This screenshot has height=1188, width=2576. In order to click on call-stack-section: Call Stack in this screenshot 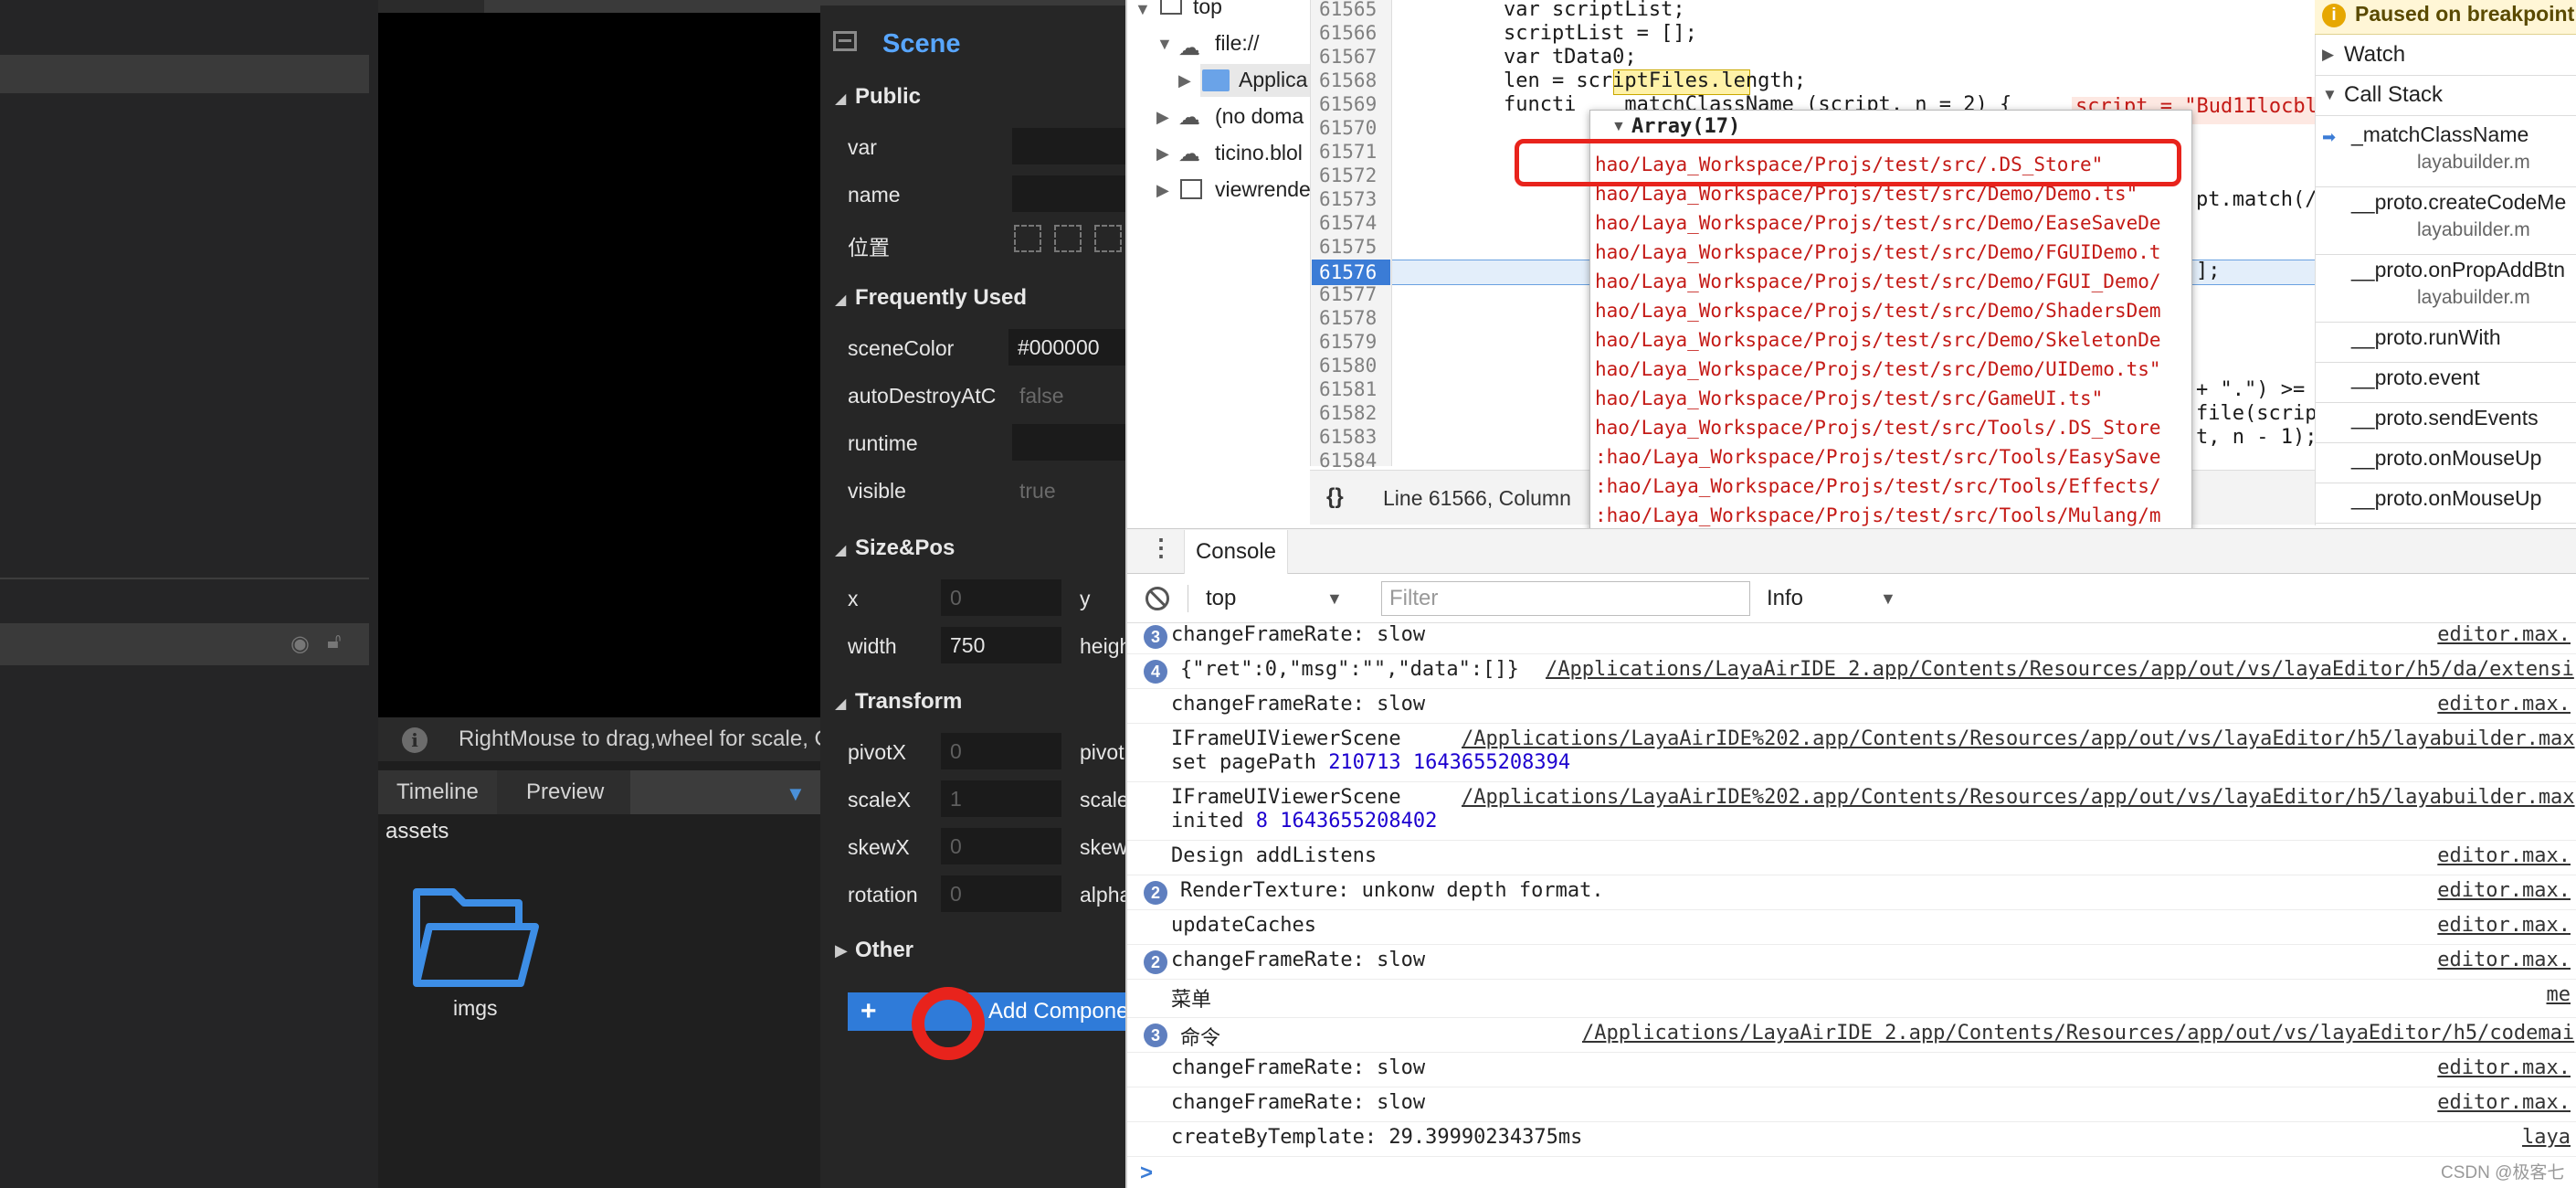, I will do `click(2393, 95)`.